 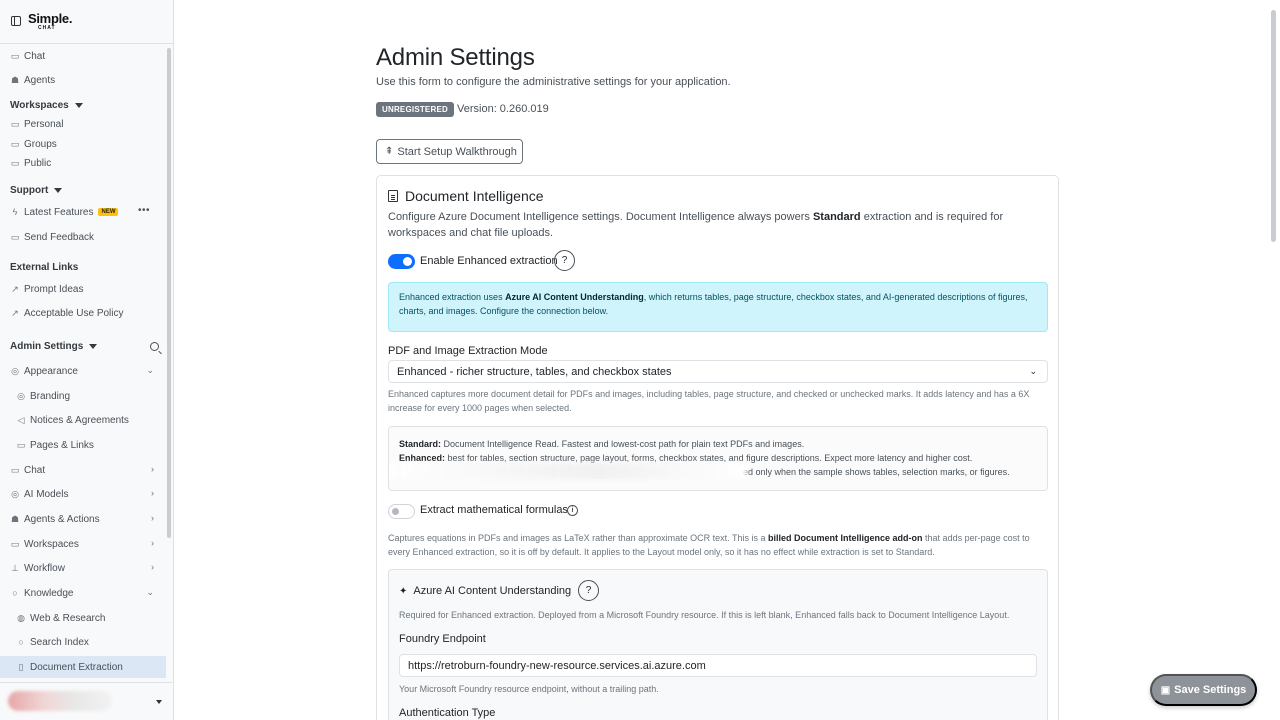 What do you see at coordinates (442, 639) in the screenshot?
I see `foundry-endpoint-label: Foundry Endpoint` at bounding box center [442, 639].